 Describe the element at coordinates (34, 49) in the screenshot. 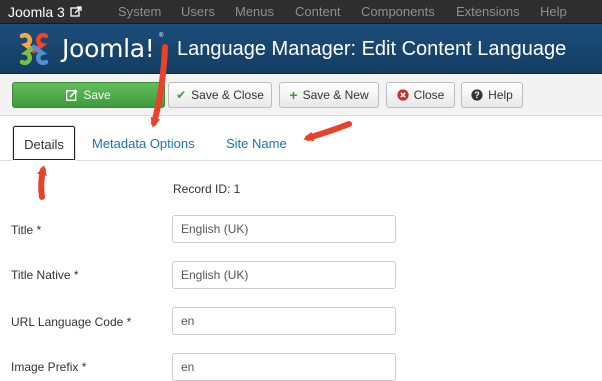

I see `joomla-logo-icon` at that location.